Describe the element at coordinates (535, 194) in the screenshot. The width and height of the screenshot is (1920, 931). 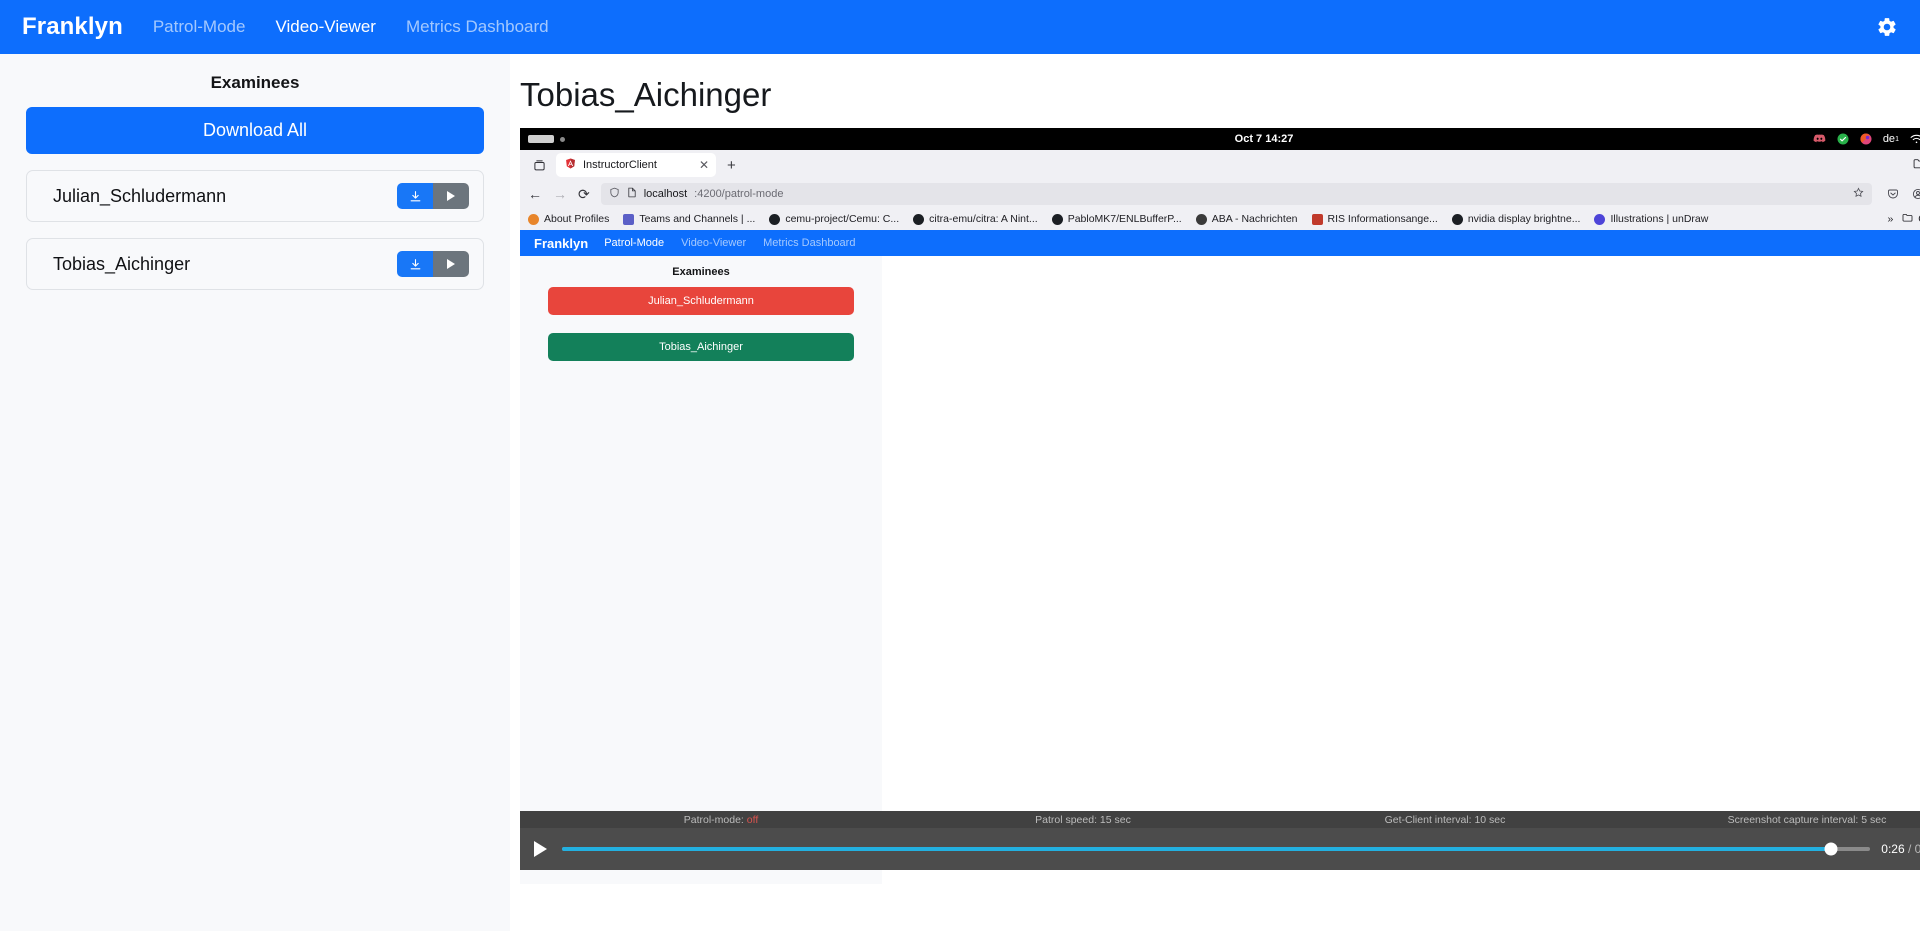
I see `back-icon: ←` at that location.